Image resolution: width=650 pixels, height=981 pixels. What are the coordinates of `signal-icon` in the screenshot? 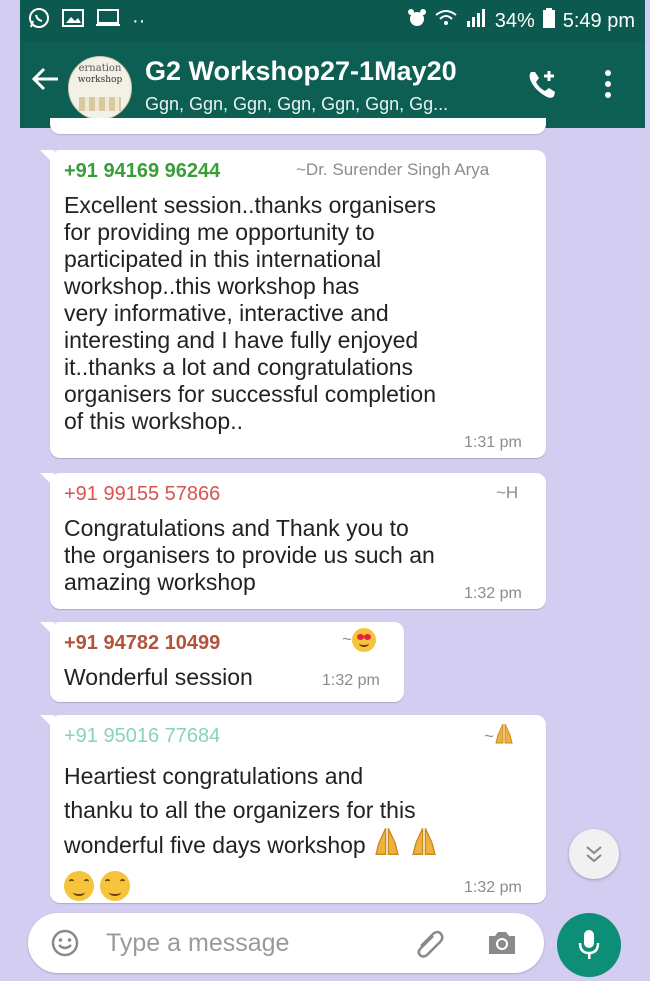 It's located at (476, 21).